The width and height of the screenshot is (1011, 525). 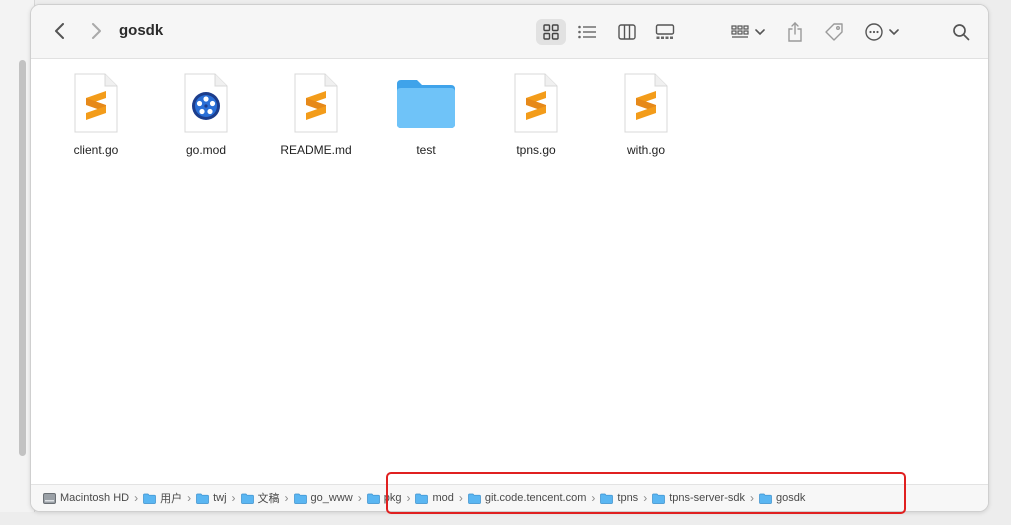 I want to click on chevron-left-icon, so click(x=59, y=31).